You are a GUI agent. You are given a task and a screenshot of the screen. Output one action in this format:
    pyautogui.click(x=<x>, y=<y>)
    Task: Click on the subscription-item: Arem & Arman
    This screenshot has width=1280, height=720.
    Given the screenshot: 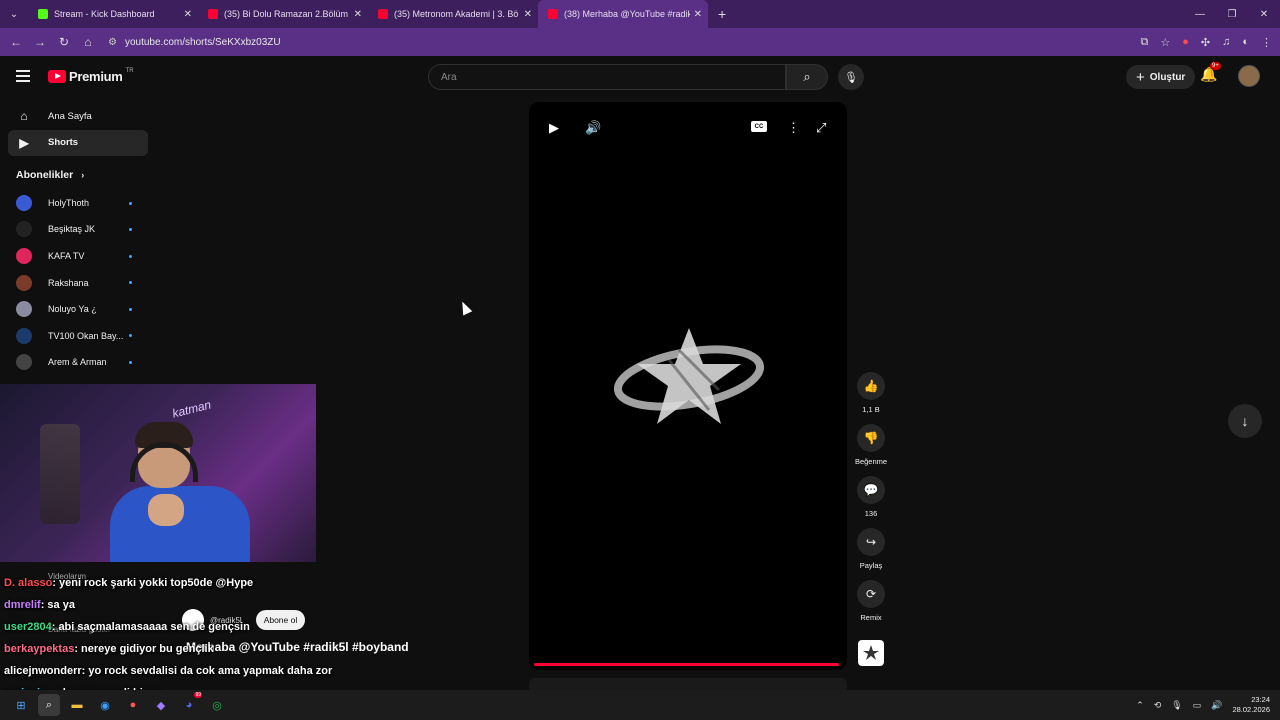 What is the action you would take?
    pyautogui.click(x=78, y=362)
    